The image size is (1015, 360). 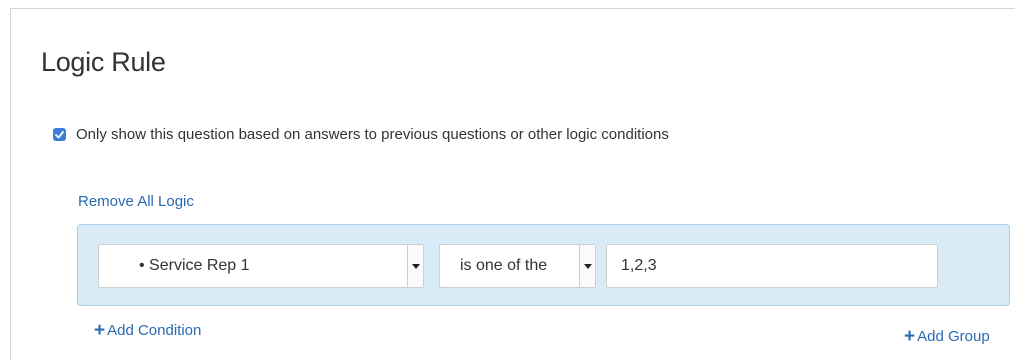 I want to click on operator-select: is one of the, so click(x=517, y=266).